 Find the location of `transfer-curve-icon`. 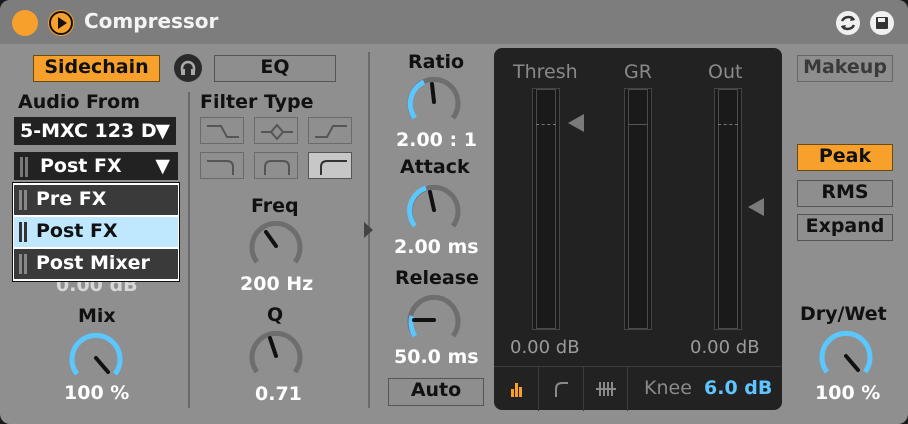

transfer-curve-icon is located at coordinates (561, 389).